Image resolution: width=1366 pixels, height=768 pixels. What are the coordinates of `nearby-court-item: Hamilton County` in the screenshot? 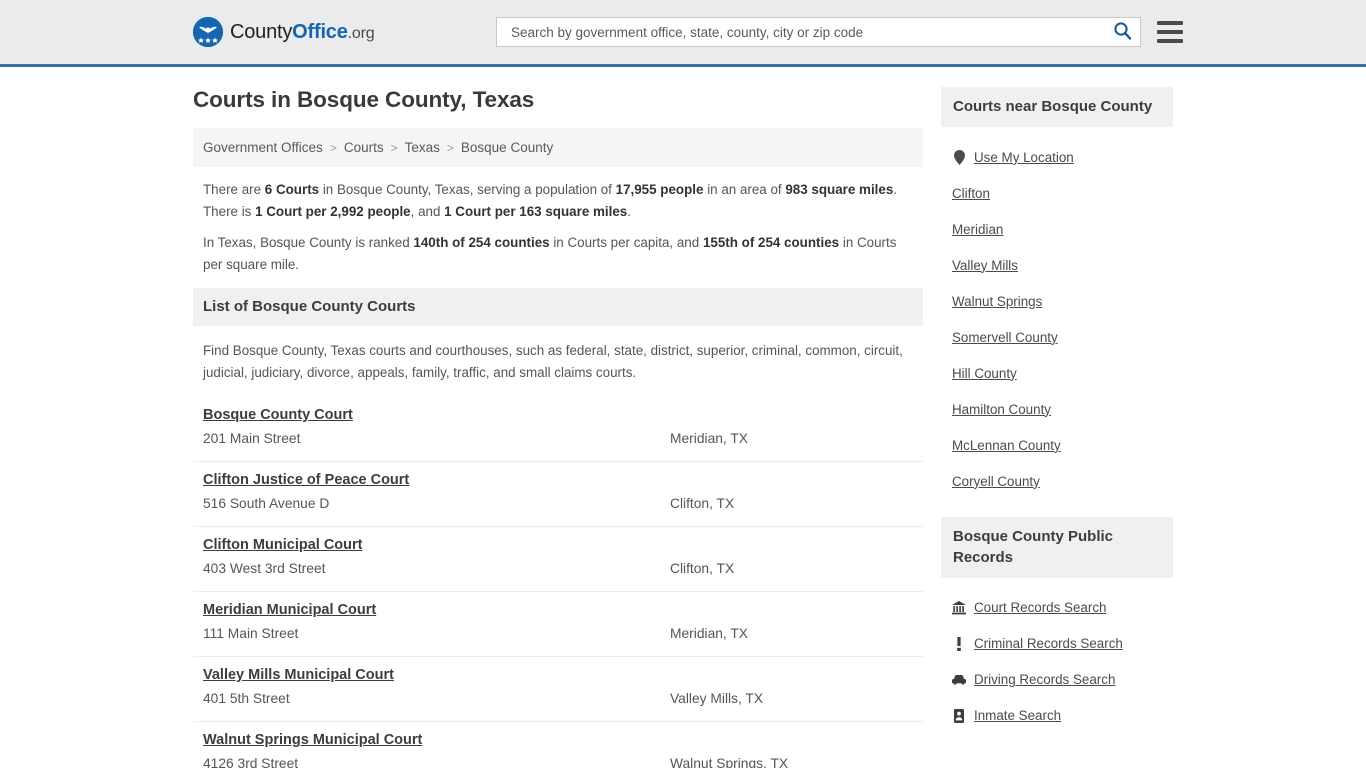 It's located at (1057, 409).